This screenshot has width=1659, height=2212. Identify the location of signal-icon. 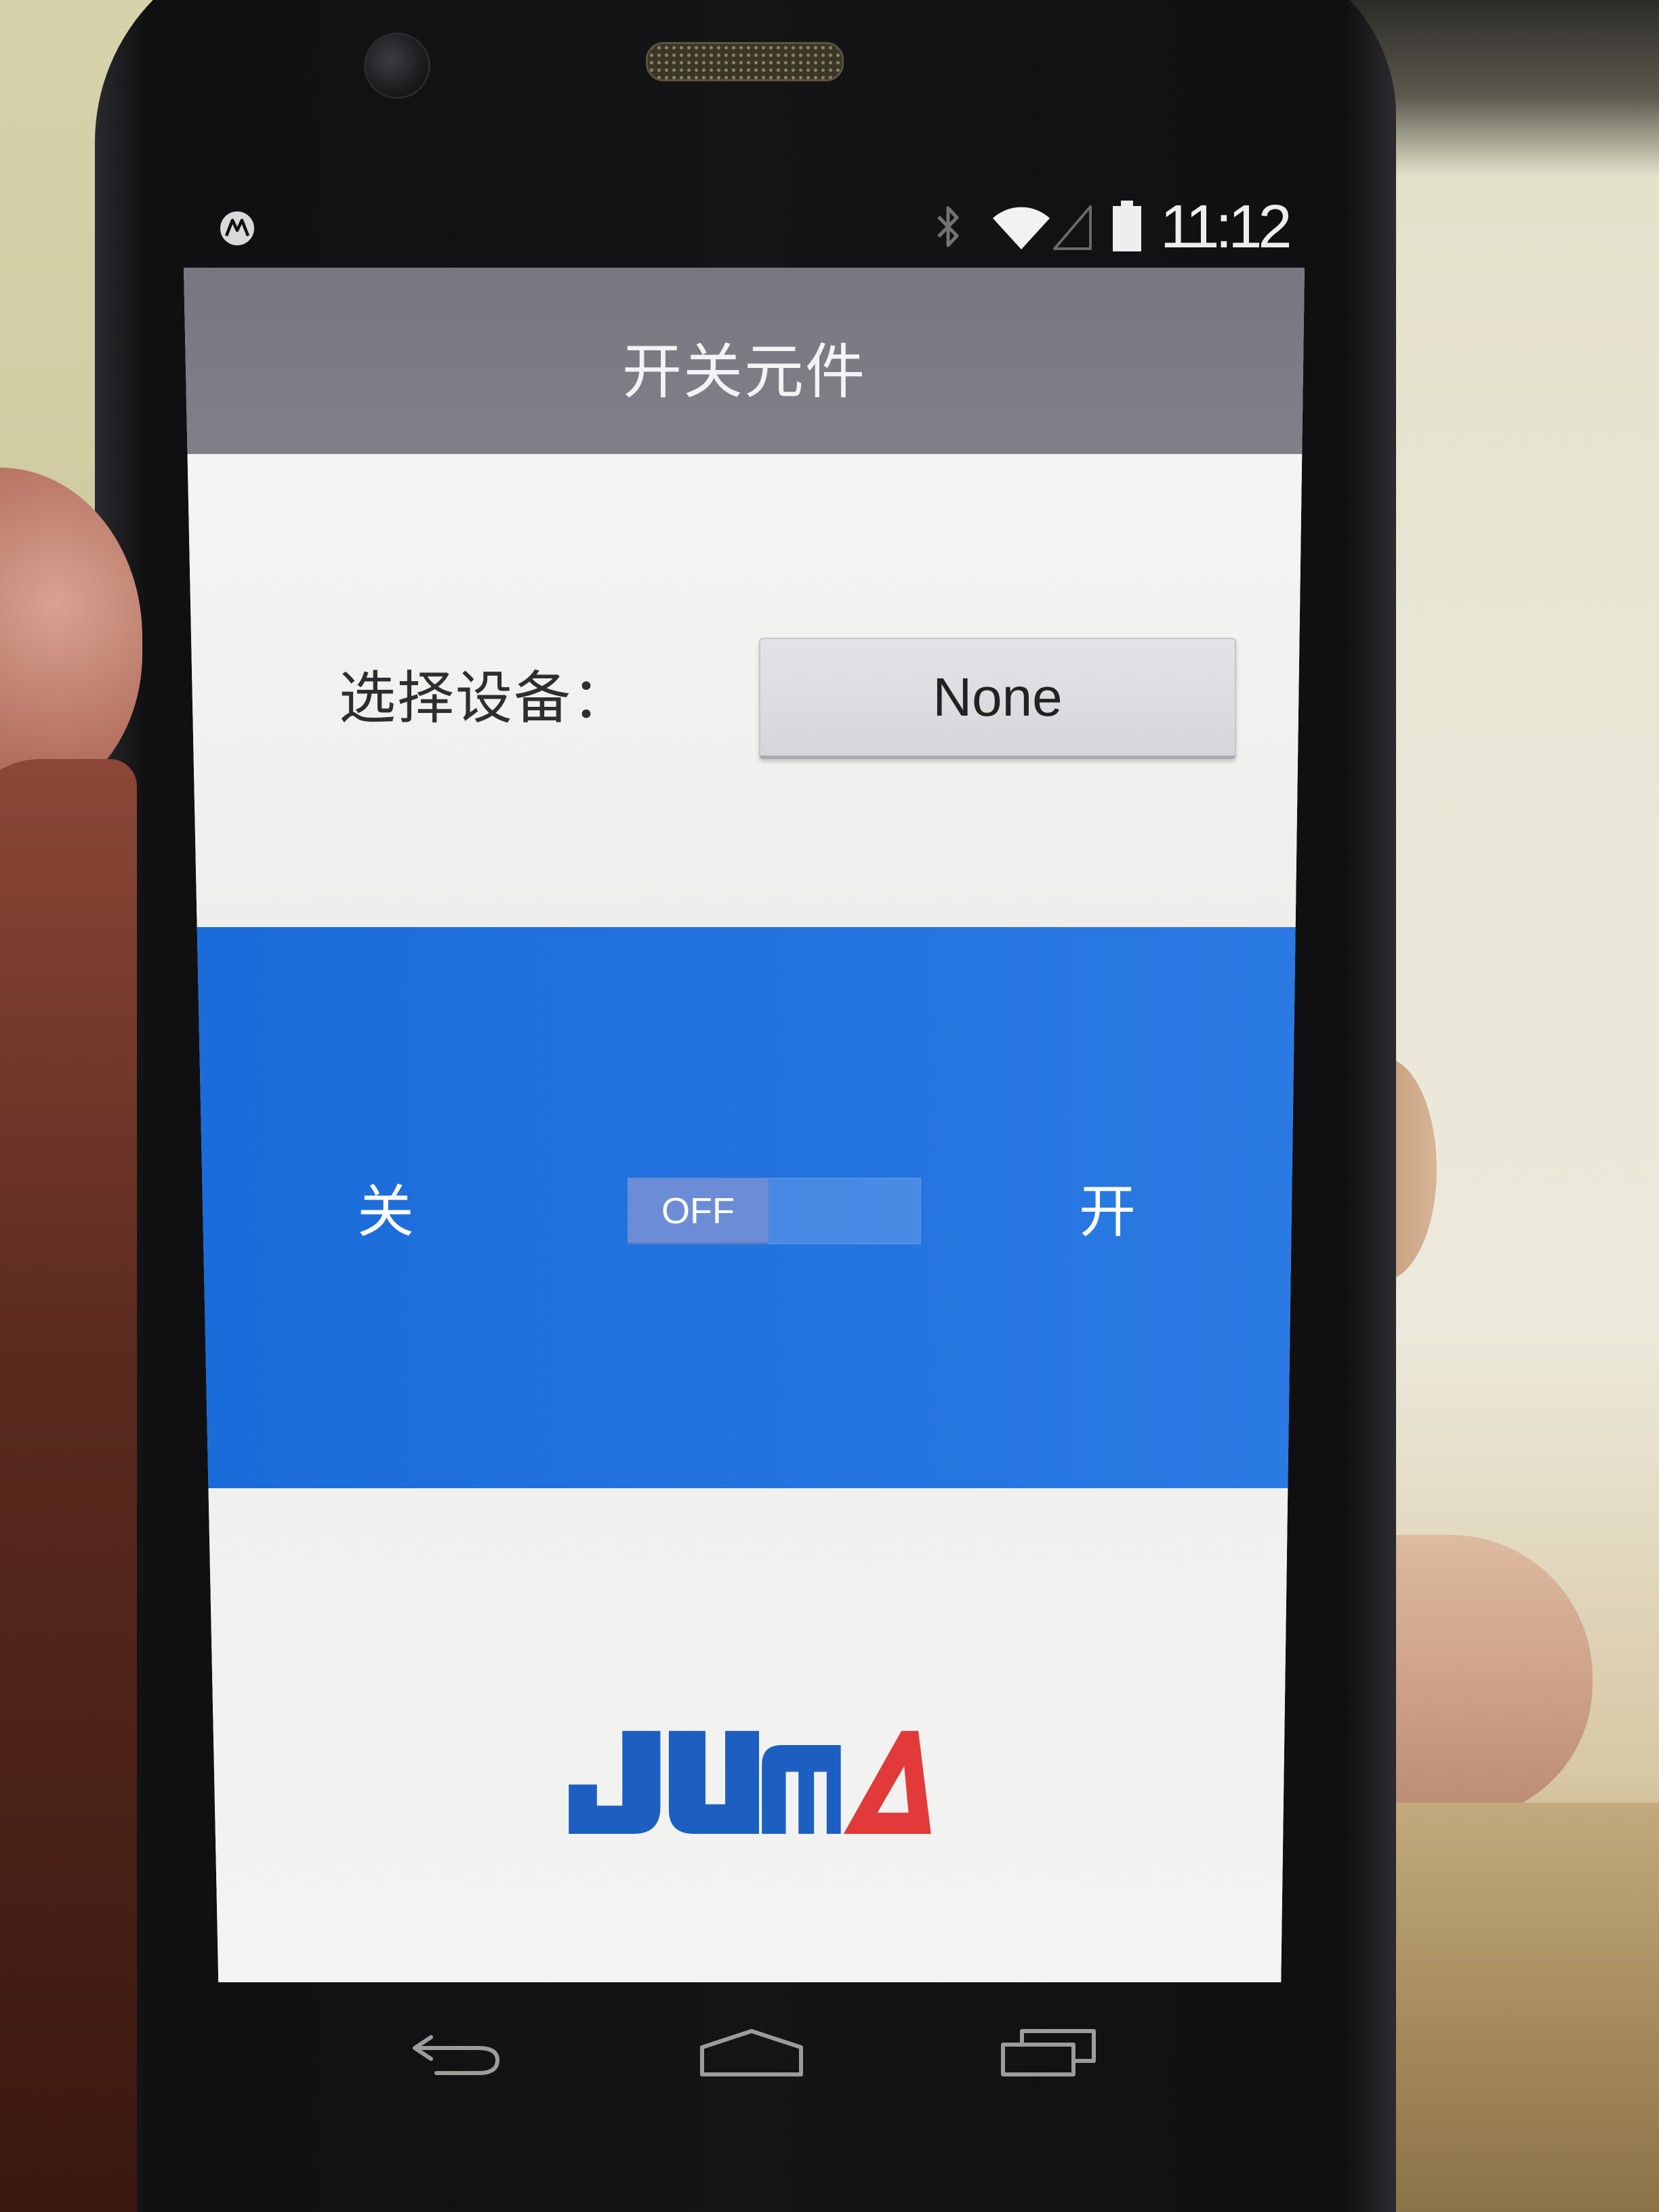
(1072, 227).